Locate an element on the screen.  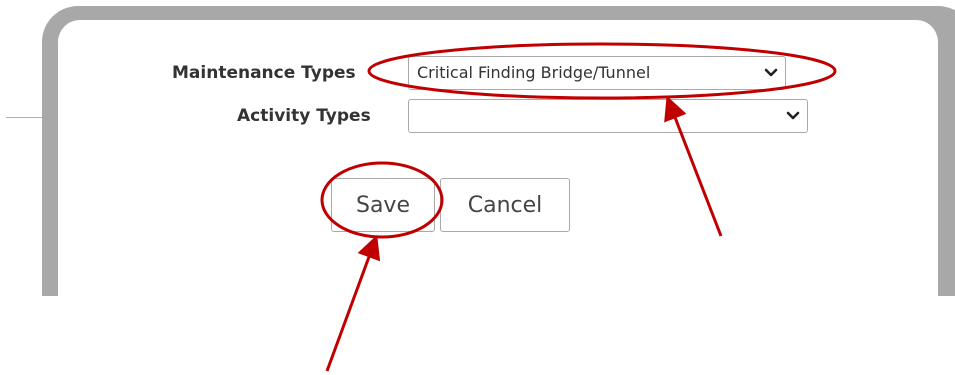
maintenance-types-select: Critical Finding Bridge/Tunnel is located at coordinates (597, 73).